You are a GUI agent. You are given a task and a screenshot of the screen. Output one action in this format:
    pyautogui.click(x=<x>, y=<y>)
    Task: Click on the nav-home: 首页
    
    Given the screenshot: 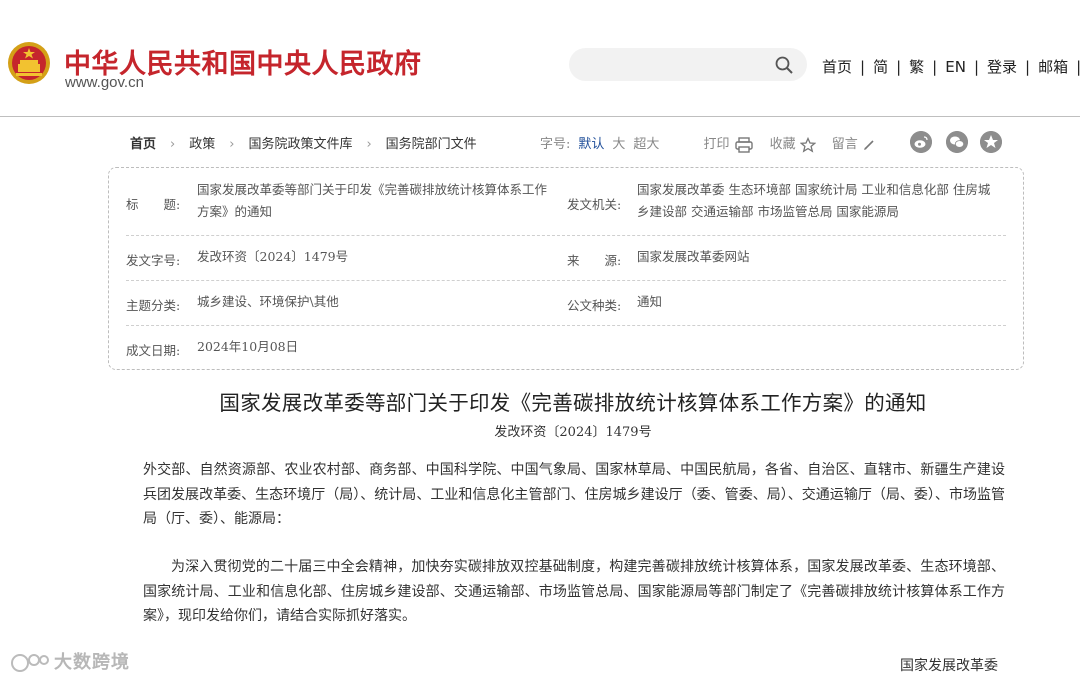 What is the action you would take?
    pyautogui.click(x=837, y=67)
    